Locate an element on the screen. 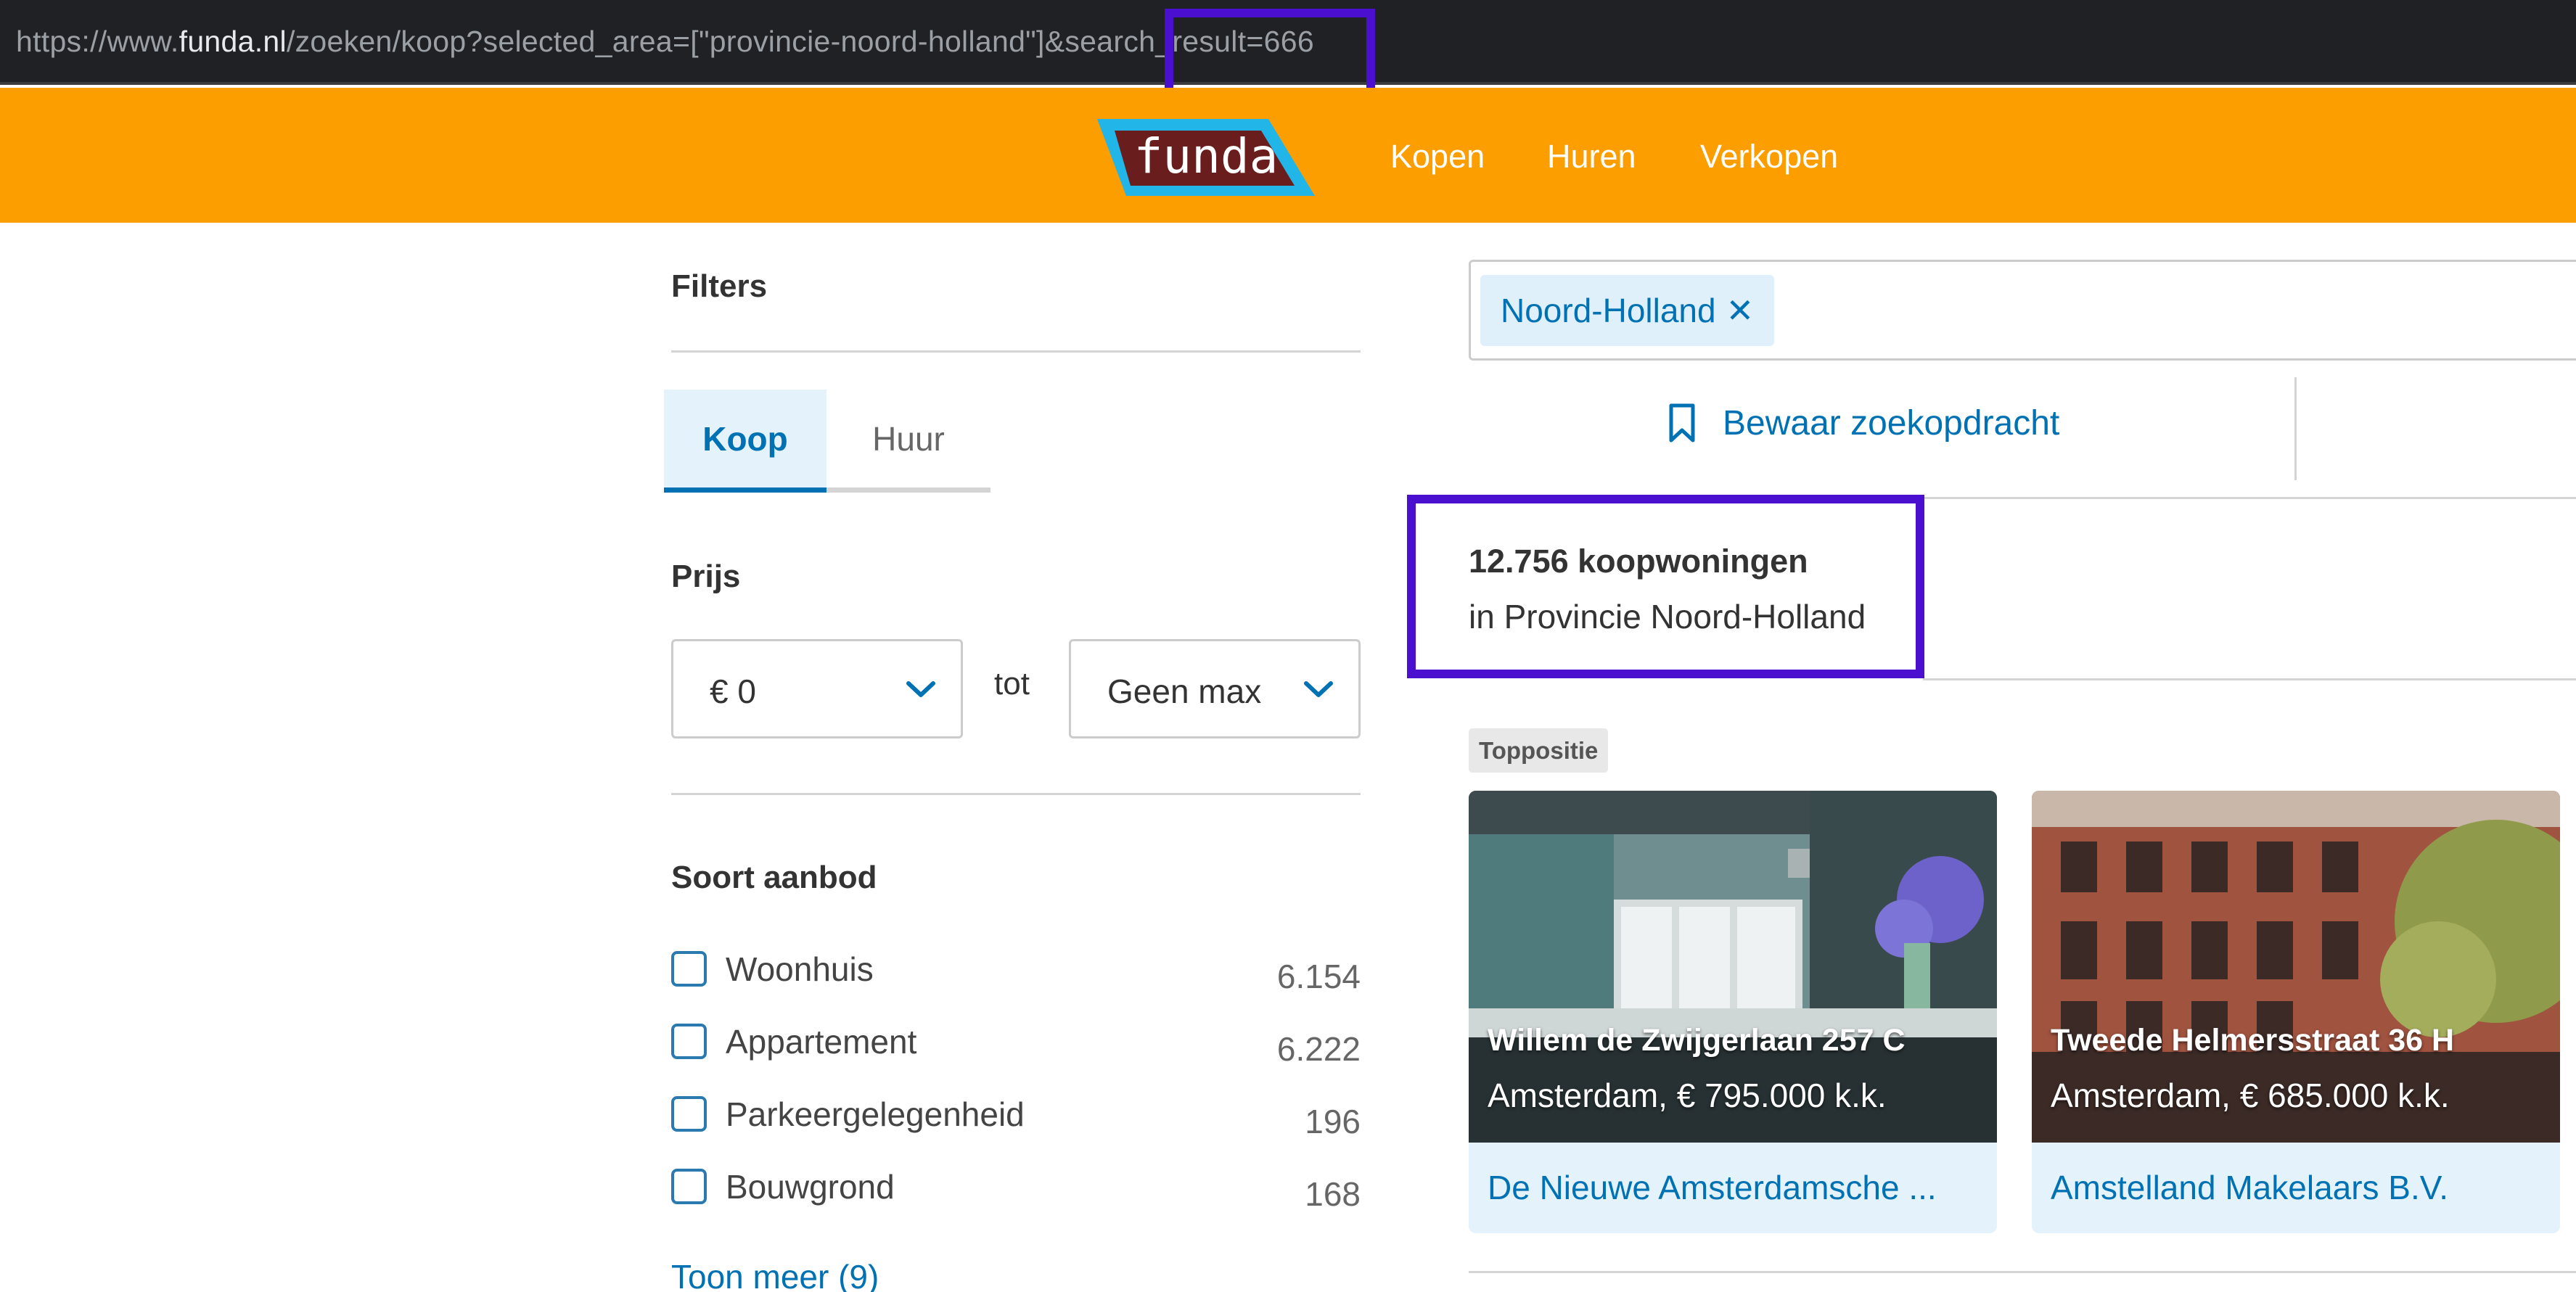  filter-option-label: Parkeergelegenheid is located at coordinates (875, 1114).